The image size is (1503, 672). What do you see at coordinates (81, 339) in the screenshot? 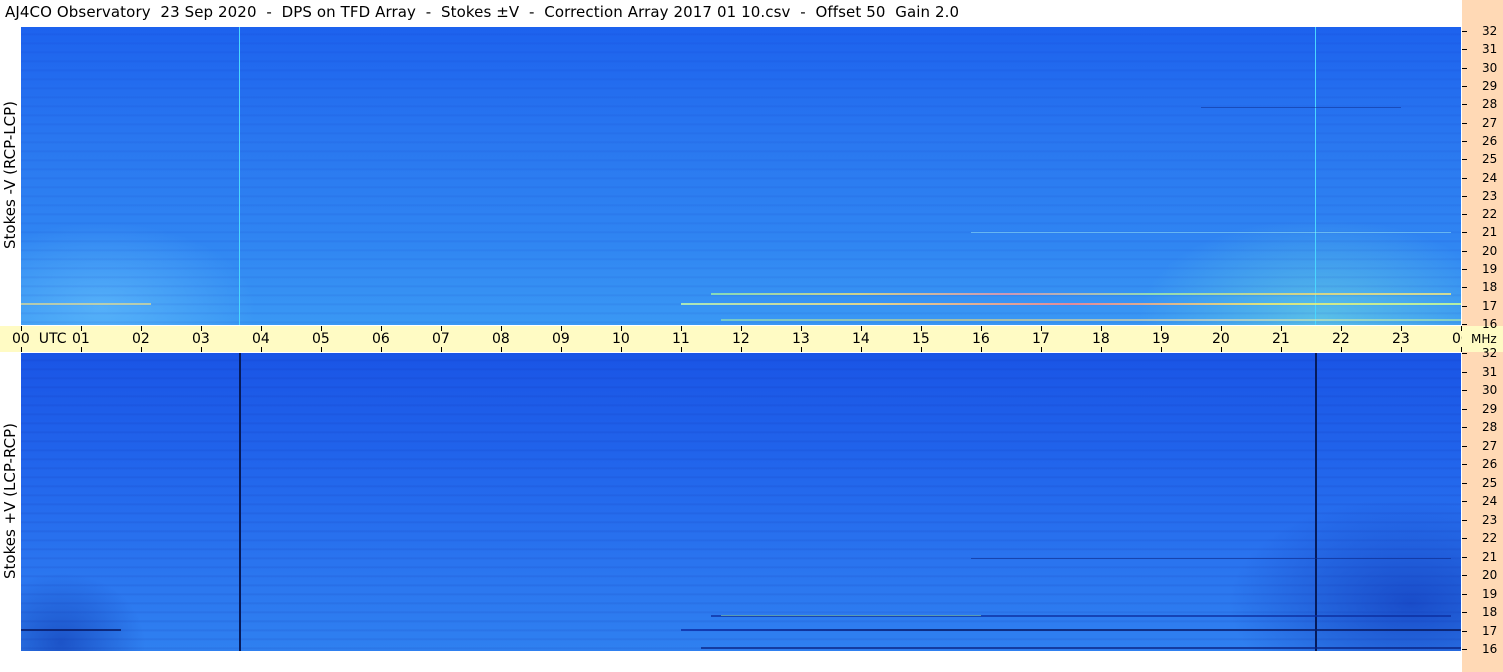
I see `time-tick-label: 01` at bounding box center [81, 339].